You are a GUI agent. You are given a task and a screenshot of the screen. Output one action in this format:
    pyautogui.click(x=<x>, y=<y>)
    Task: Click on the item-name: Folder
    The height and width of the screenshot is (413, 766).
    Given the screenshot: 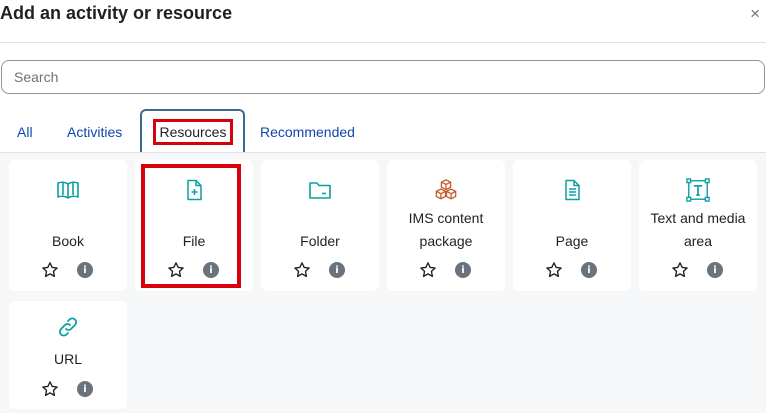 What is the action you would take?
    pyautogui.click(x=320, y=241)
    